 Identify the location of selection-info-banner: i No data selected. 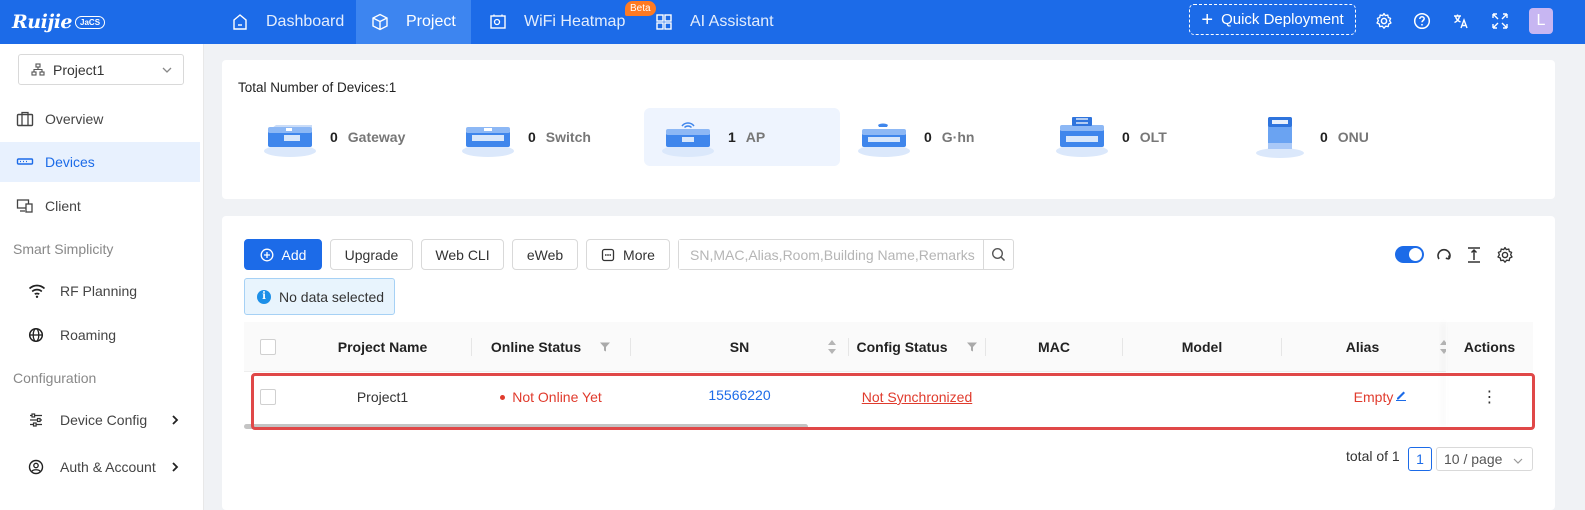
(319, 296).